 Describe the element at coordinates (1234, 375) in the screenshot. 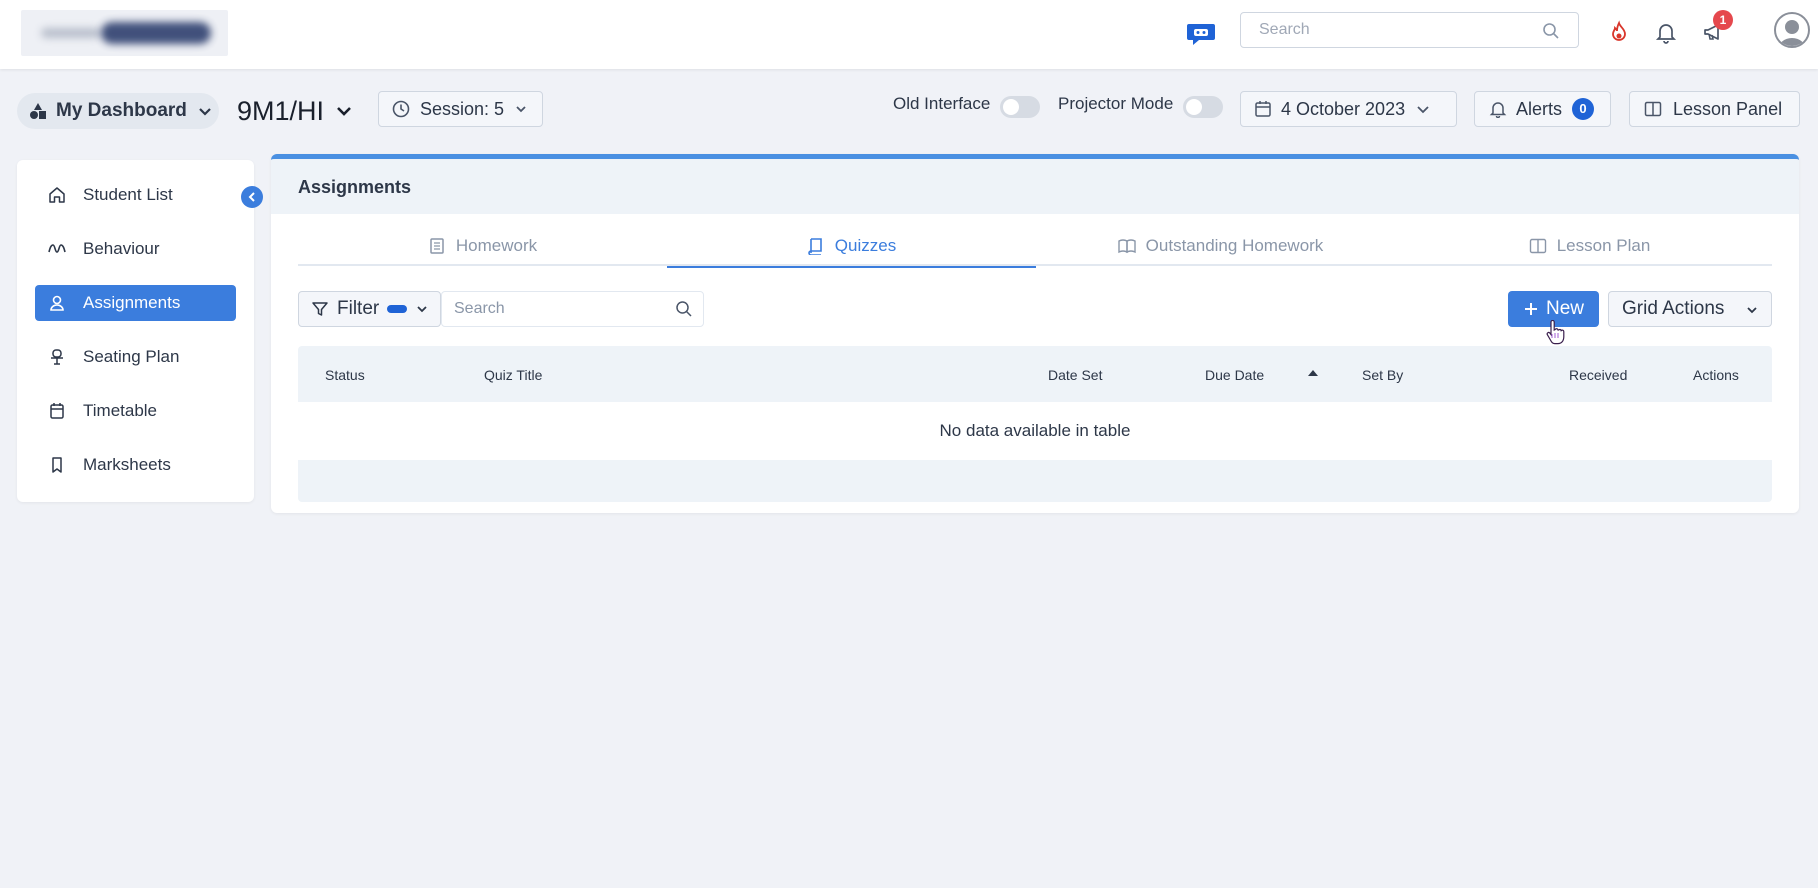

I see `column-header-due-date: Due Date` at that location.